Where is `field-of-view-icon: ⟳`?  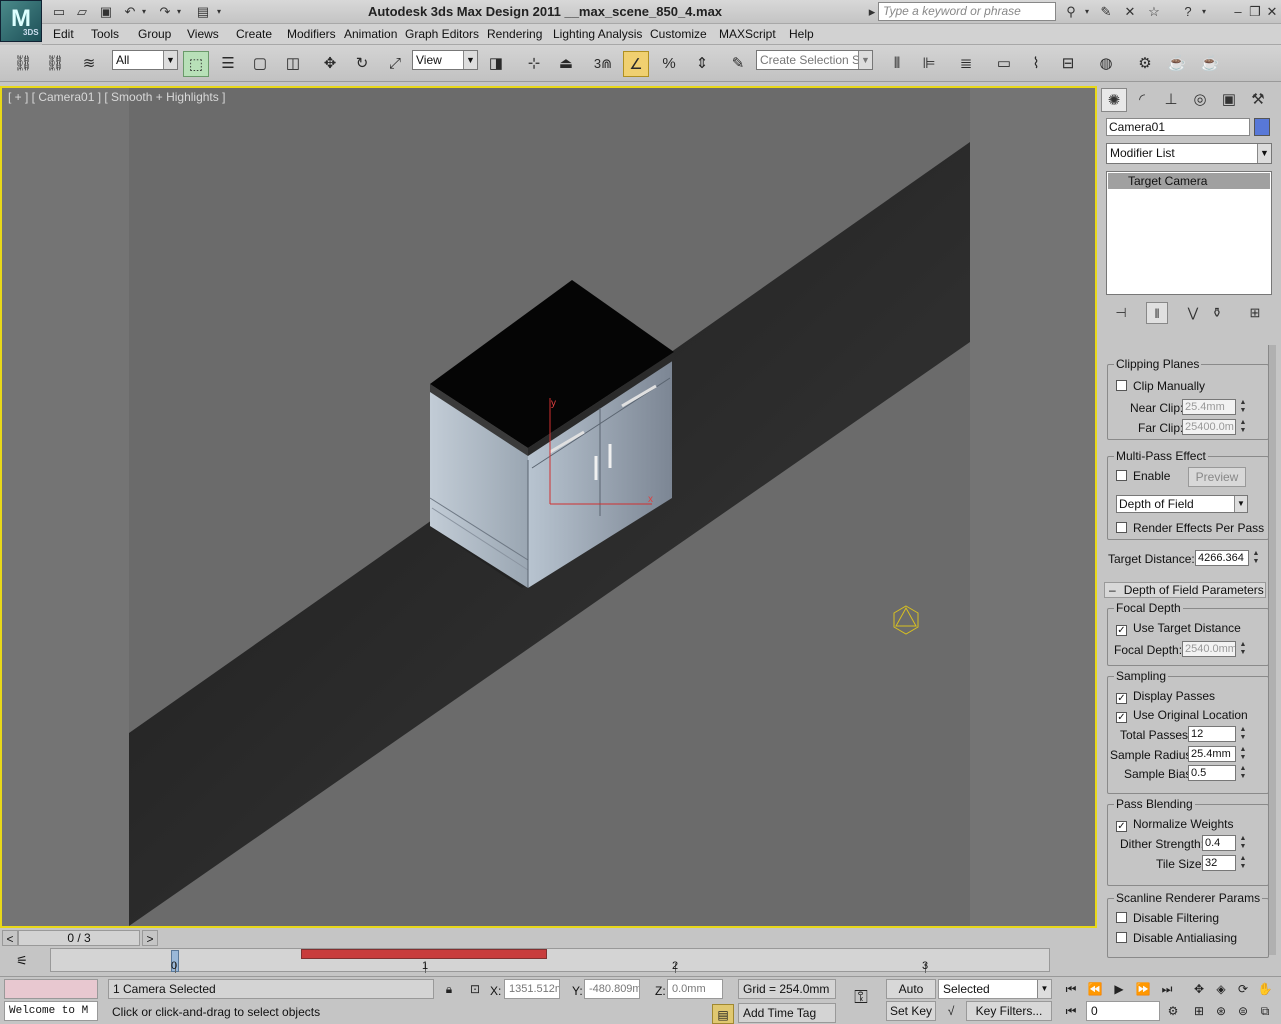
field-of-view-icon: ⟳ is located at coordinates (1243, 989).